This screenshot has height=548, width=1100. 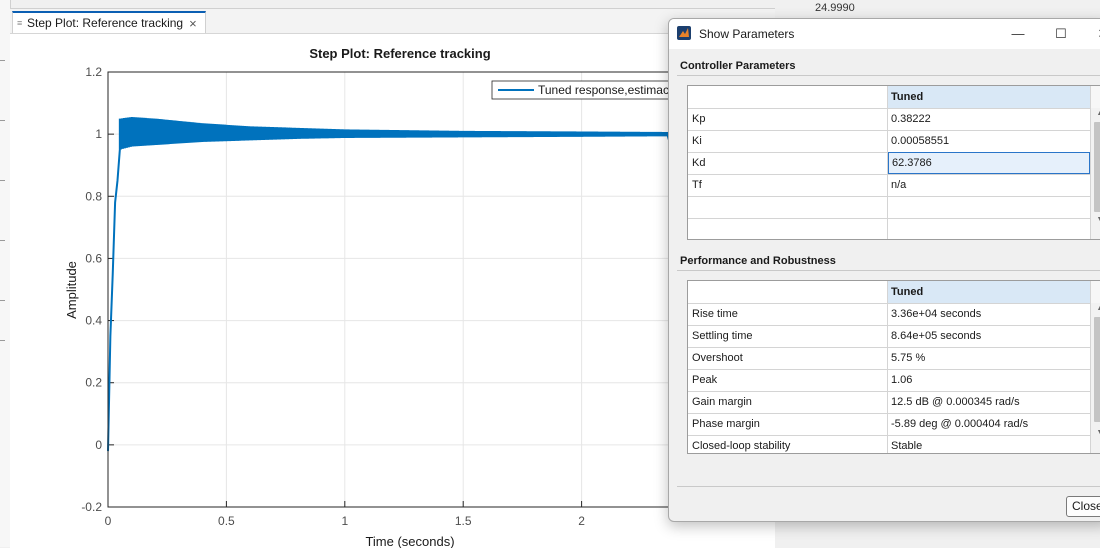 What do you see at coordinates (788, 424) in the screenshot?
I see `metric-name-cell: Phase margin` at bounding box center [788, 424].